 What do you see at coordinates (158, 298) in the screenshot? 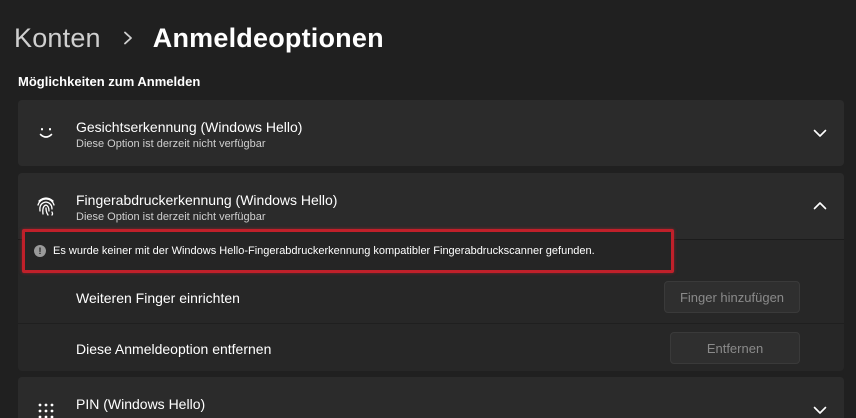
I see `row-label: Weiteren Finger einrichten` at bounding box center [158, 298].